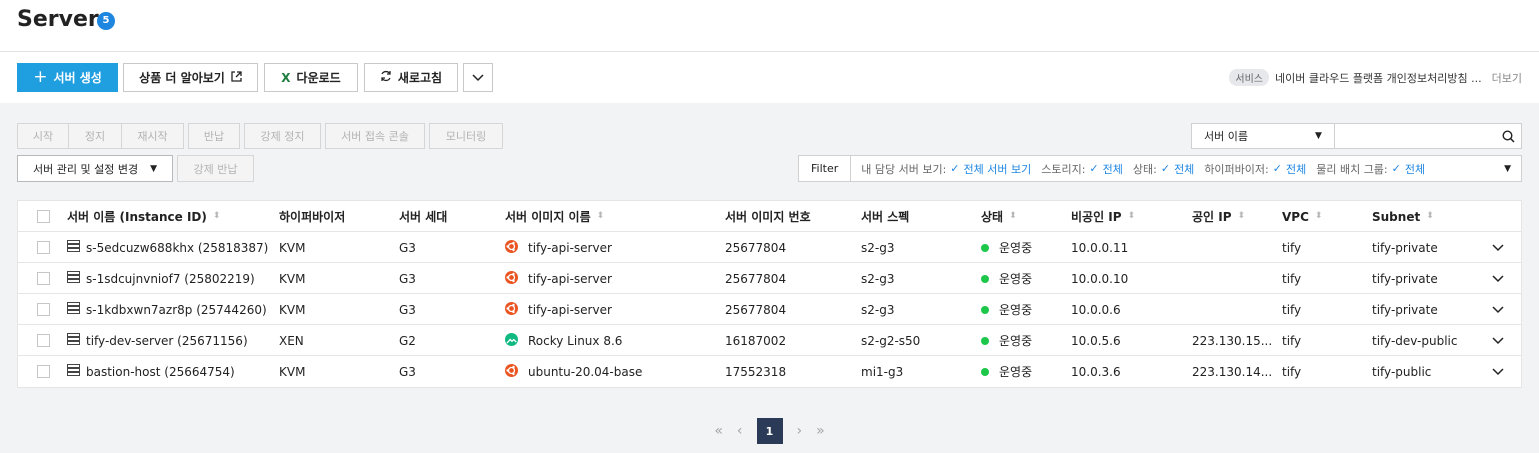 Image resolution: width=1539 pixels, height=453 pixels. I want to click on filter-my-servers: 내 담당 서버 보기: ✓ 전체 서버 보기, so click(946, 169).